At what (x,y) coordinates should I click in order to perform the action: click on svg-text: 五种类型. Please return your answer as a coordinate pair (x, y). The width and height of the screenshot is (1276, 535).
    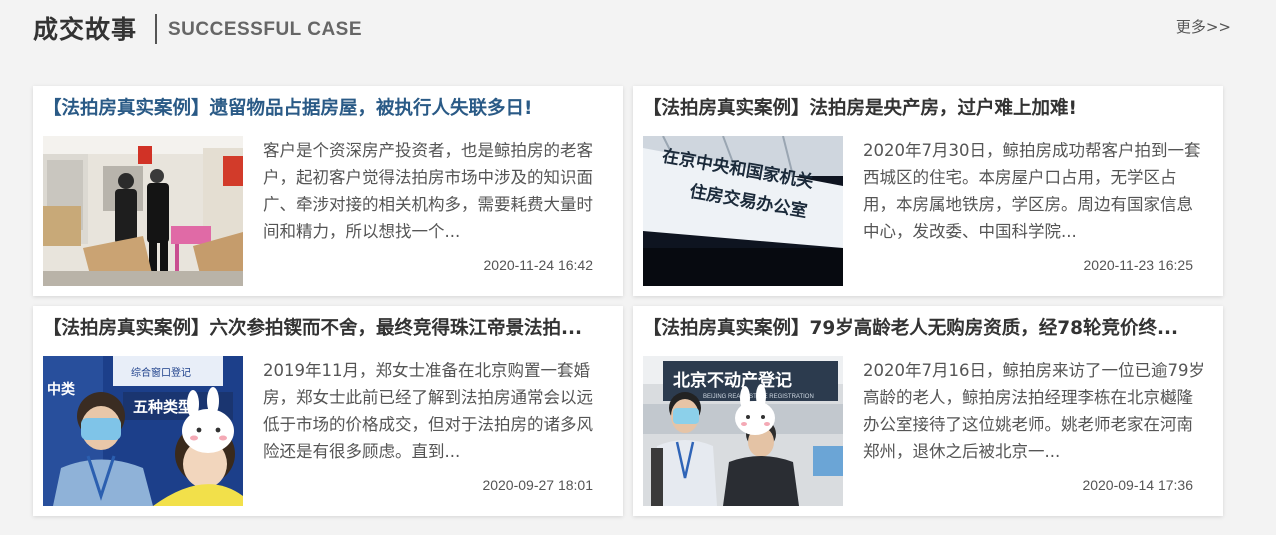
    Looking at the image, I should click on (163, 407).